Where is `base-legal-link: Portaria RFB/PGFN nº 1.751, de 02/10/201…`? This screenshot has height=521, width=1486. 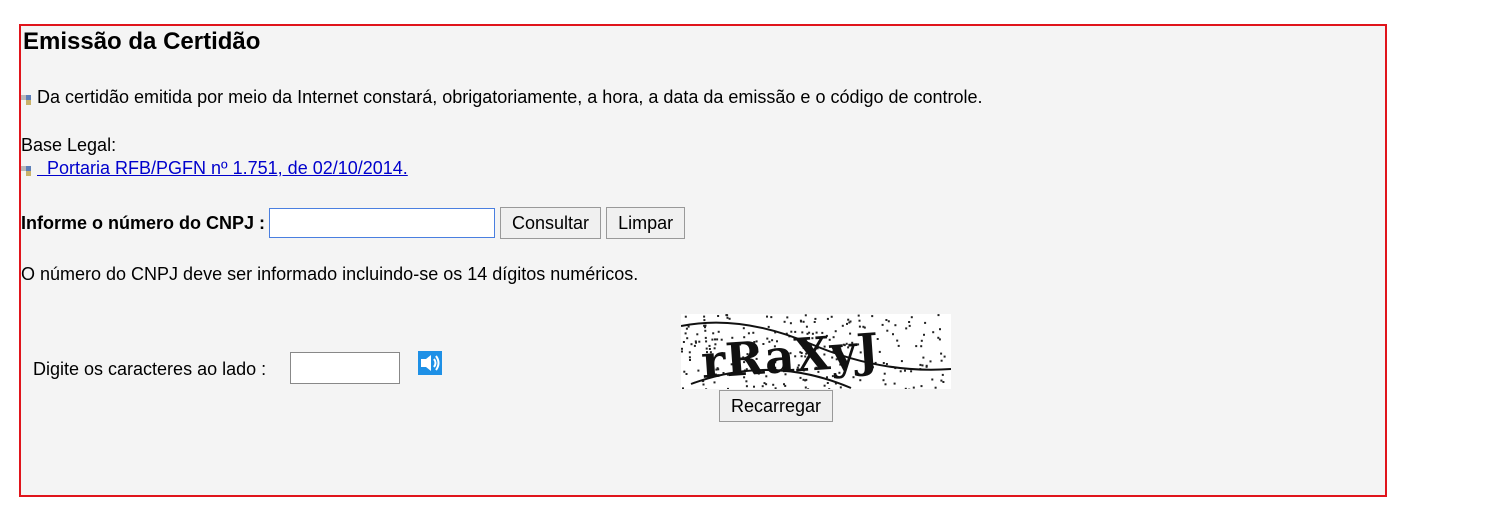 base-legal-link: Portaria RFB/PGFN nº 1.751, de 02/10/201… is located at coordinates (222, 168).